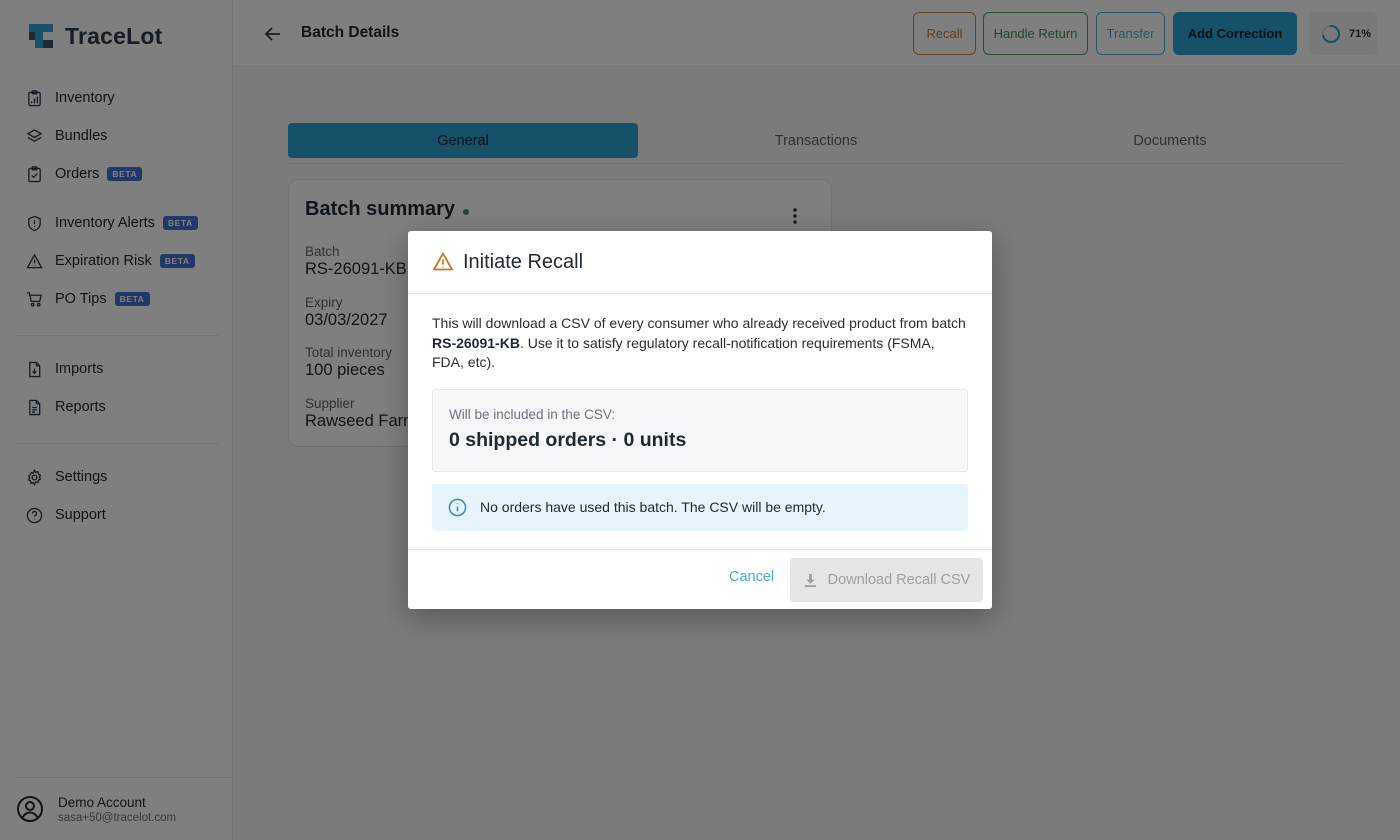 Image resolution: width=1400 pixels, height=840 pixels. Describe the element at coordinates (899, 580) in the screenshot. I see `download-button-label: Download Recall CSV` at that location.